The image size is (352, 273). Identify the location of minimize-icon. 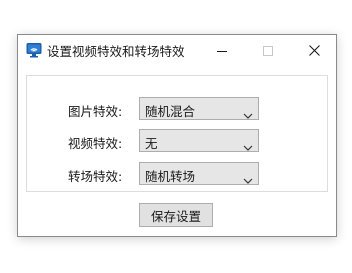
(222, 50).